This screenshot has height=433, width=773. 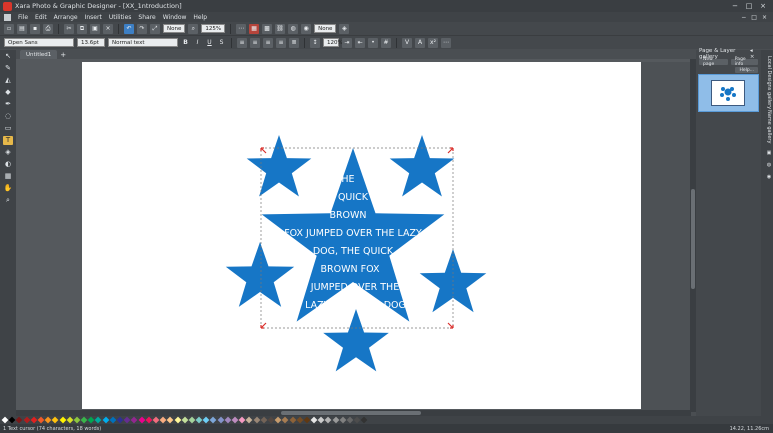 What do you see at coordinates (263, 150) in the screenshot?
I see `selection-handle-top-left` at bounding box center [263, 150].